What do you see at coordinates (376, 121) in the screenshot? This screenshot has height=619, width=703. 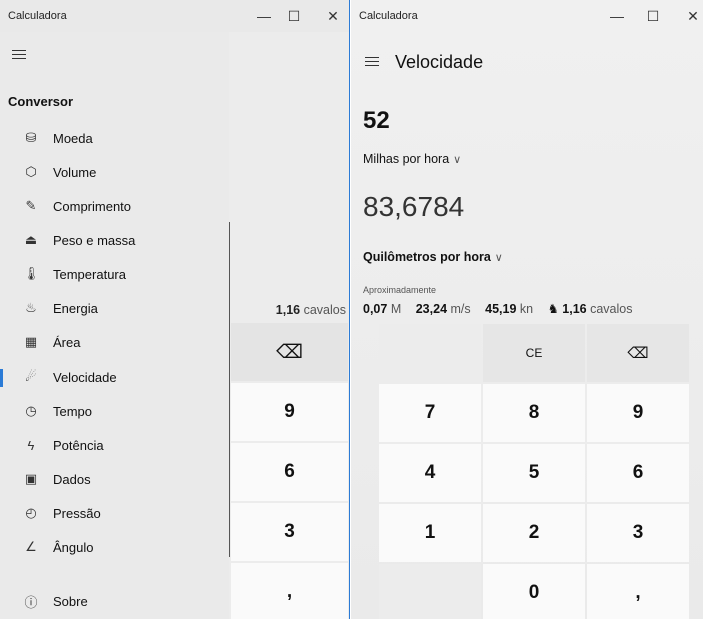 I see `input-value: 52` at bounding box center [376, 121].